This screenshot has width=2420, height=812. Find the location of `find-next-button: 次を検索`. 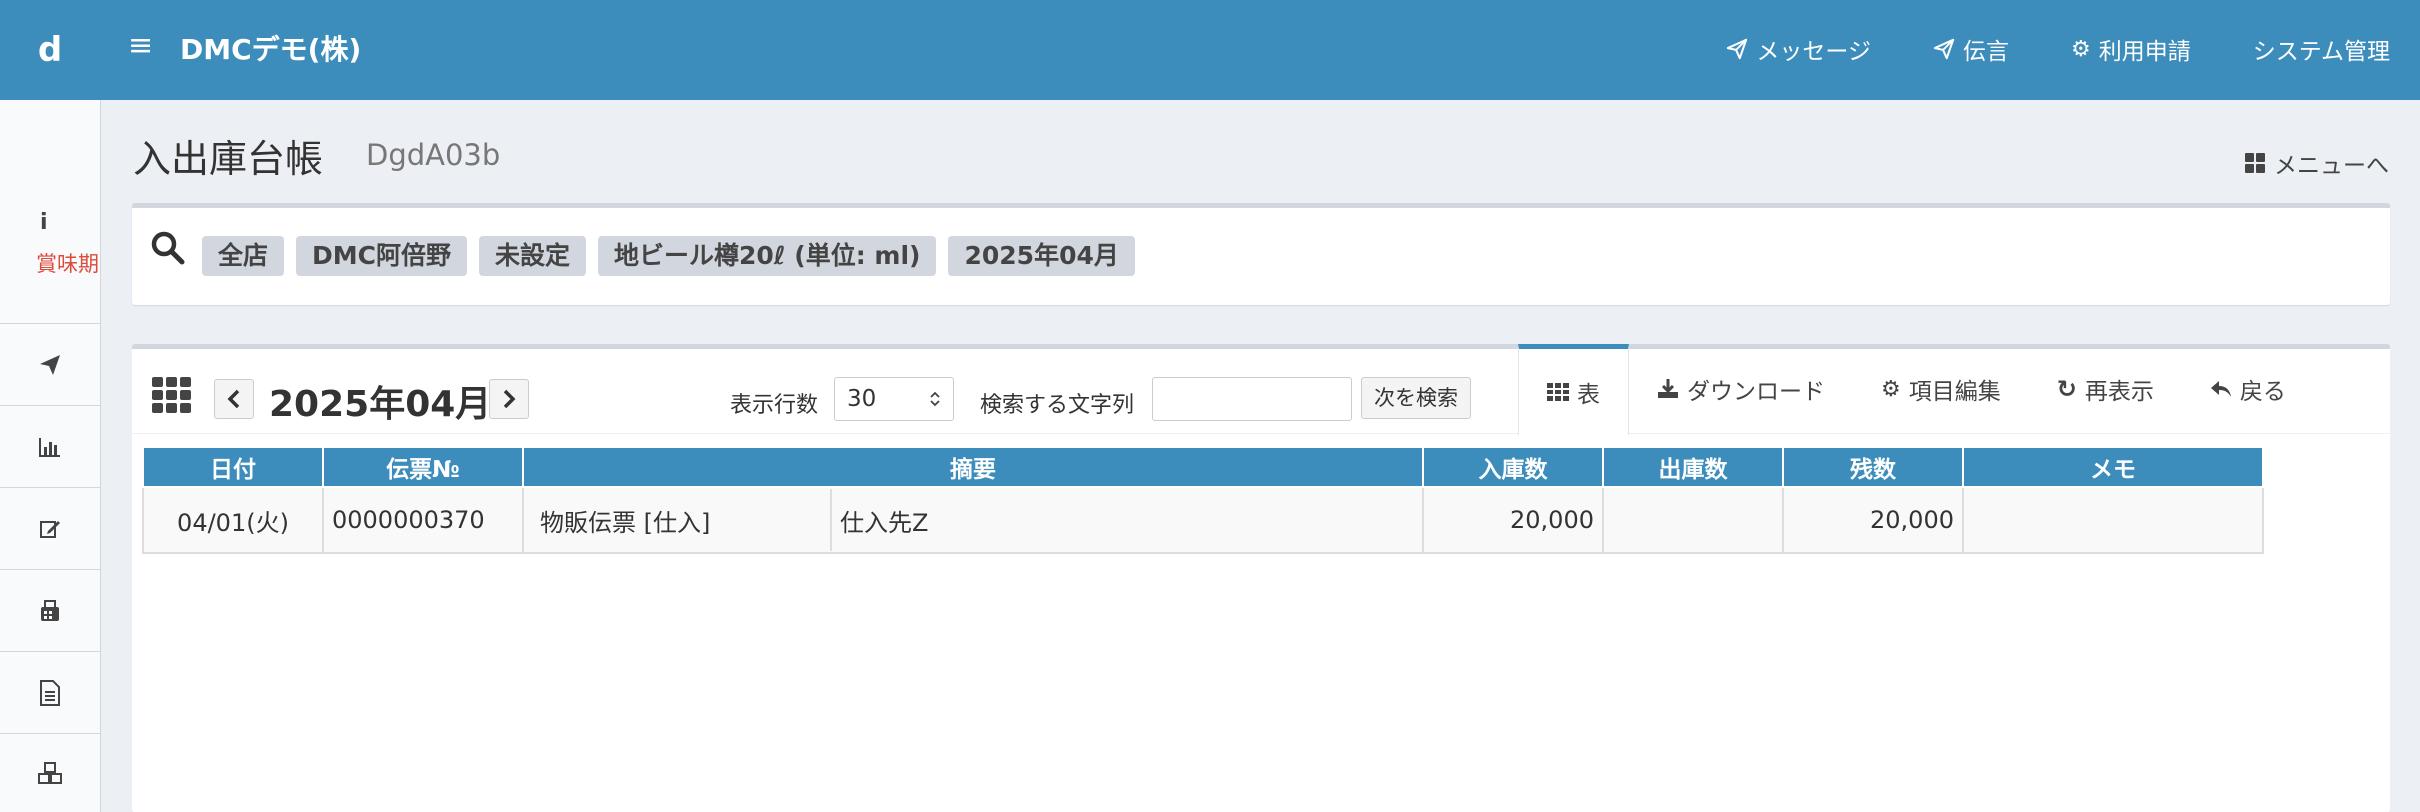

find-next-button: 次を検索 is located at coordinates (1416, 398).